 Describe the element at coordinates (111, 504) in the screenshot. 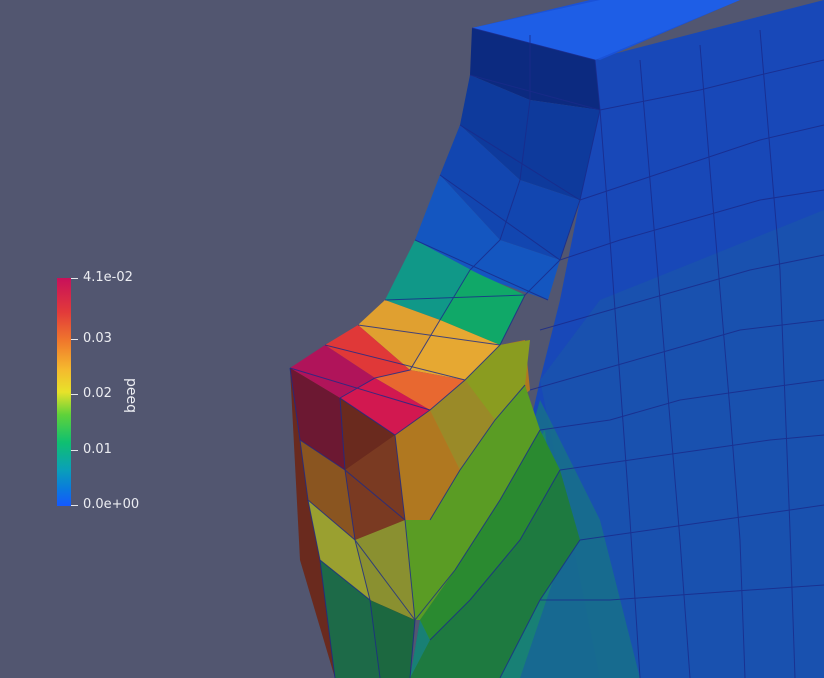

I see `colorbar-tick-label-min: 0.0e+00` at that location.